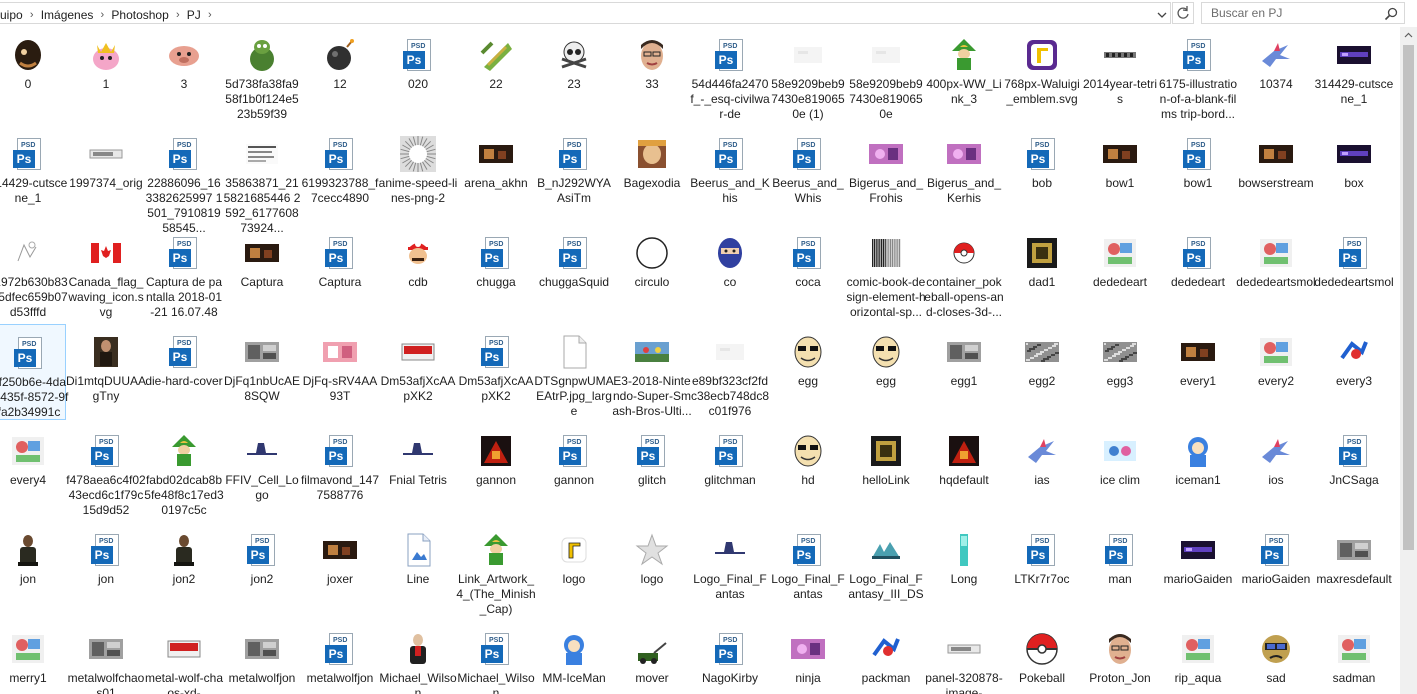 The height and width of the screenshot is (694, 1417). I want to click on file-item: egg1, so click(964, 372).